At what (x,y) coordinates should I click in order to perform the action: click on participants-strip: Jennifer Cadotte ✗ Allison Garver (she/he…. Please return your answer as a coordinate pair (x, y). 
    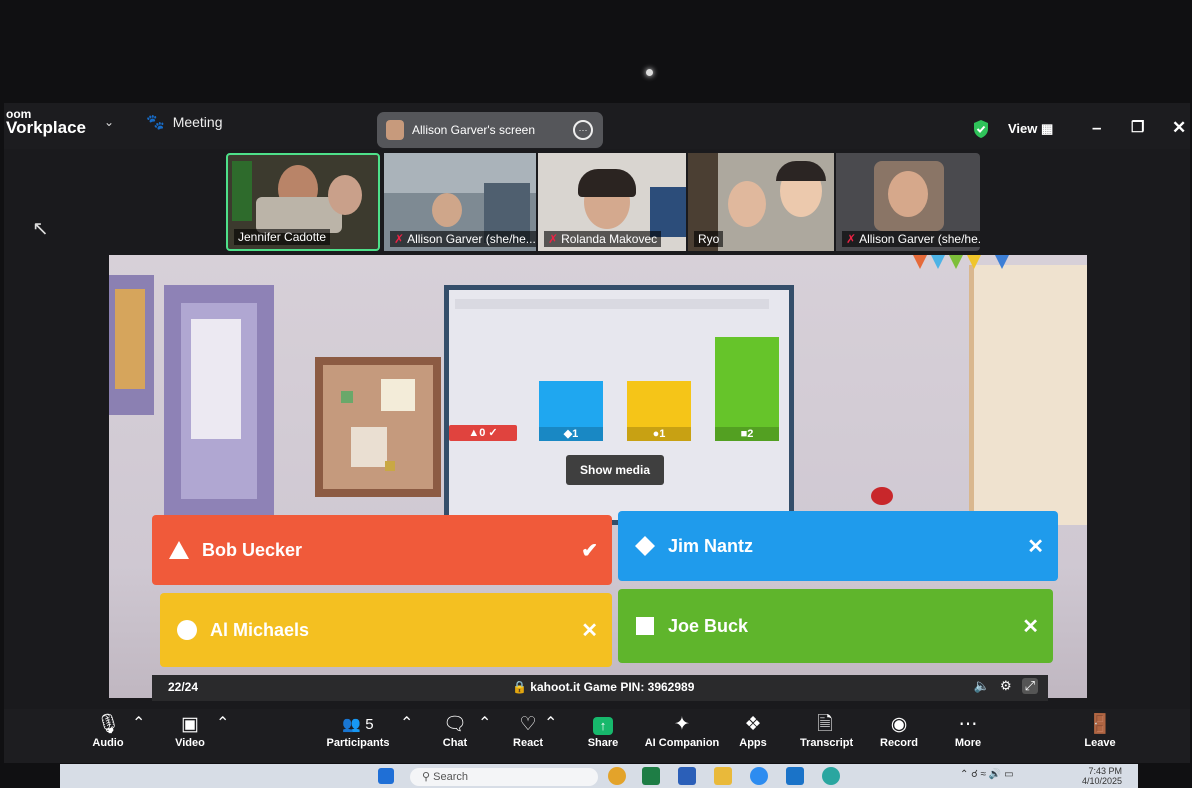
    Looking at the image, I should click on (603, 202).